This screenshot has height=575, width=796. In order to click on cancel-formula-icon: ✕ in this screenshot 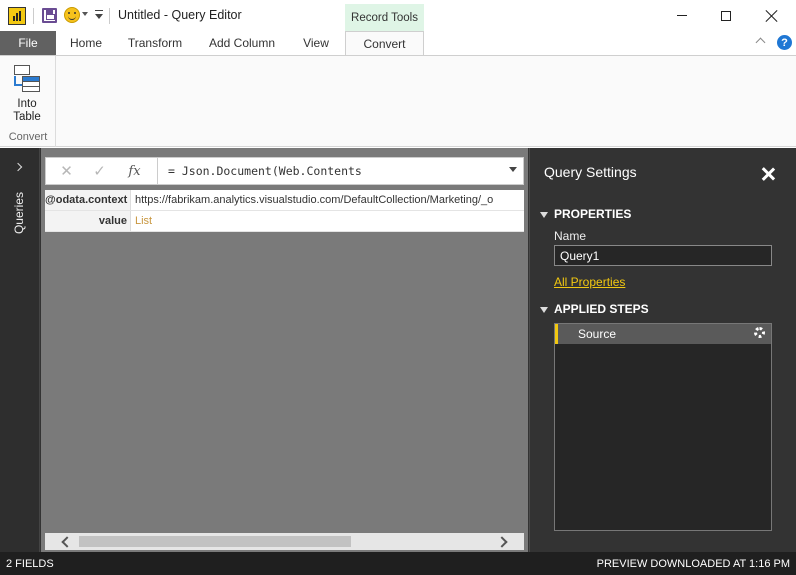, I will do `click(66, 171)`.